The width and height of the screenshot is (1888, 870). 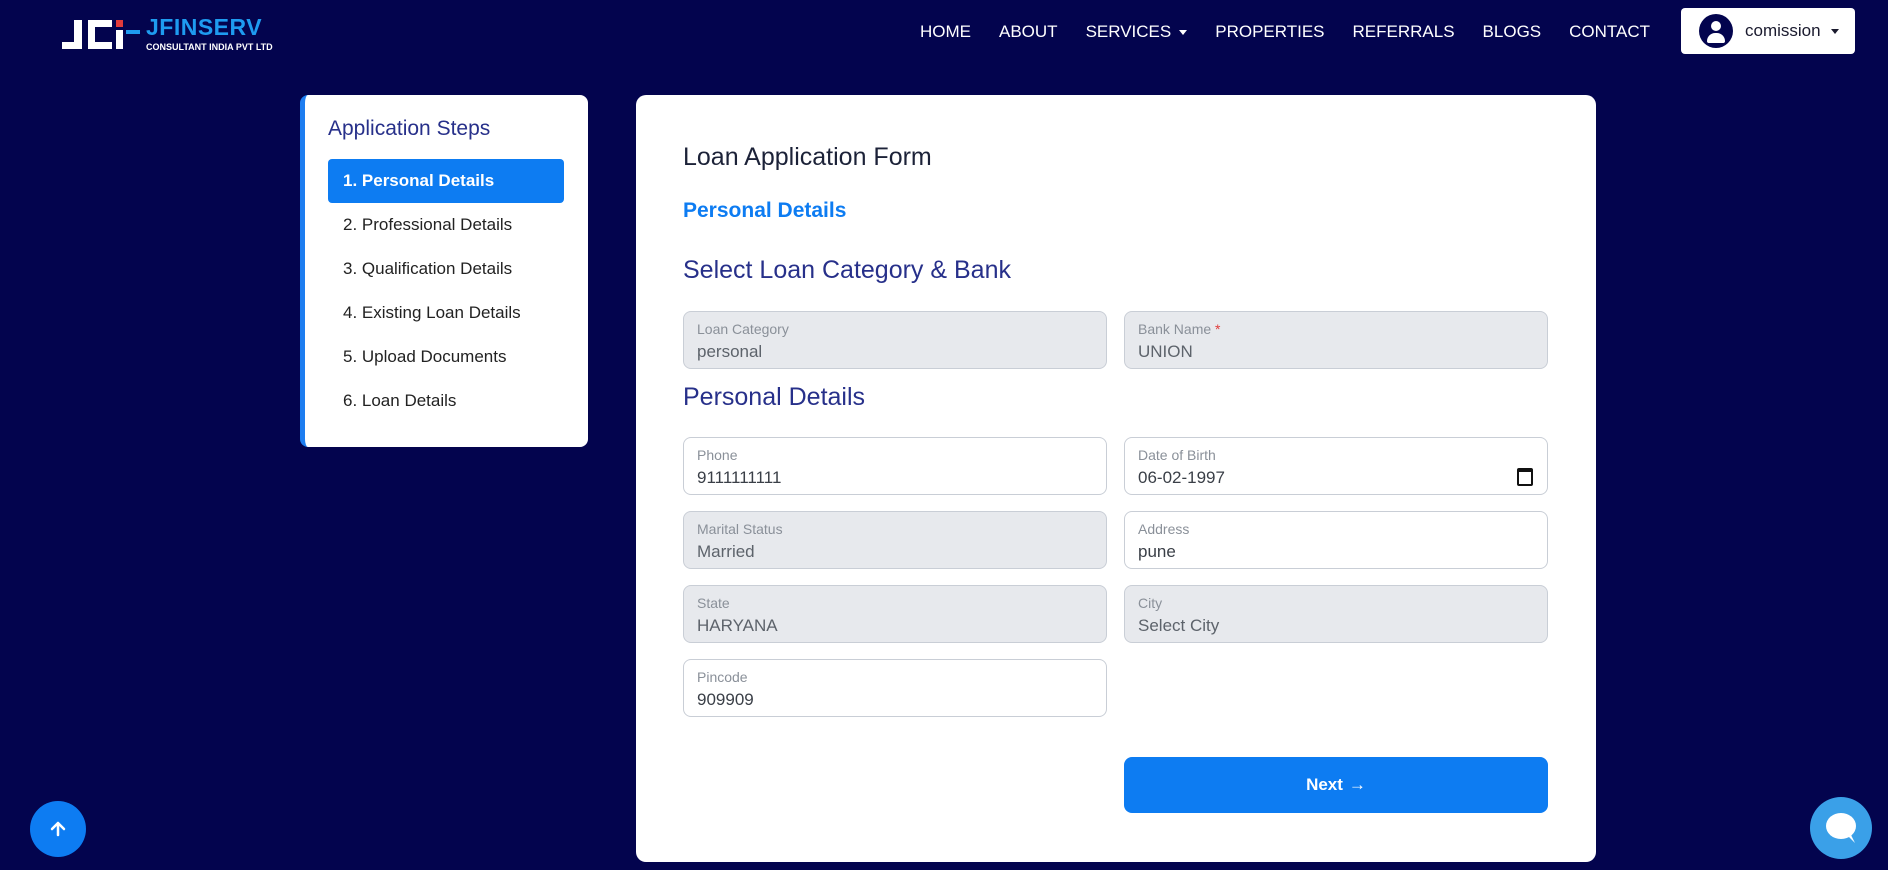 What do you see at coordinates (774, 397) in the screenshot?
I see `section-personal-details-heading: Personal Details` at bounding box center [774, 397].